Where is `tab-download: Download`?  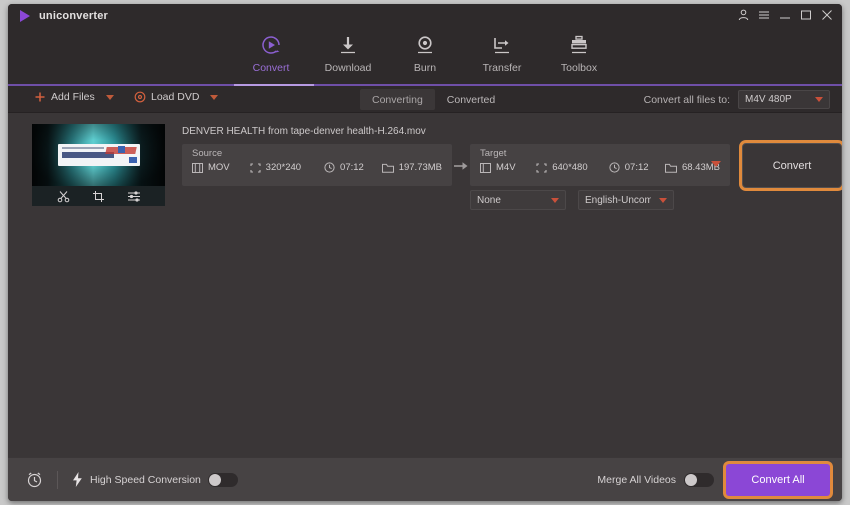
tab-download: Download is located at coordinates (348, 52).